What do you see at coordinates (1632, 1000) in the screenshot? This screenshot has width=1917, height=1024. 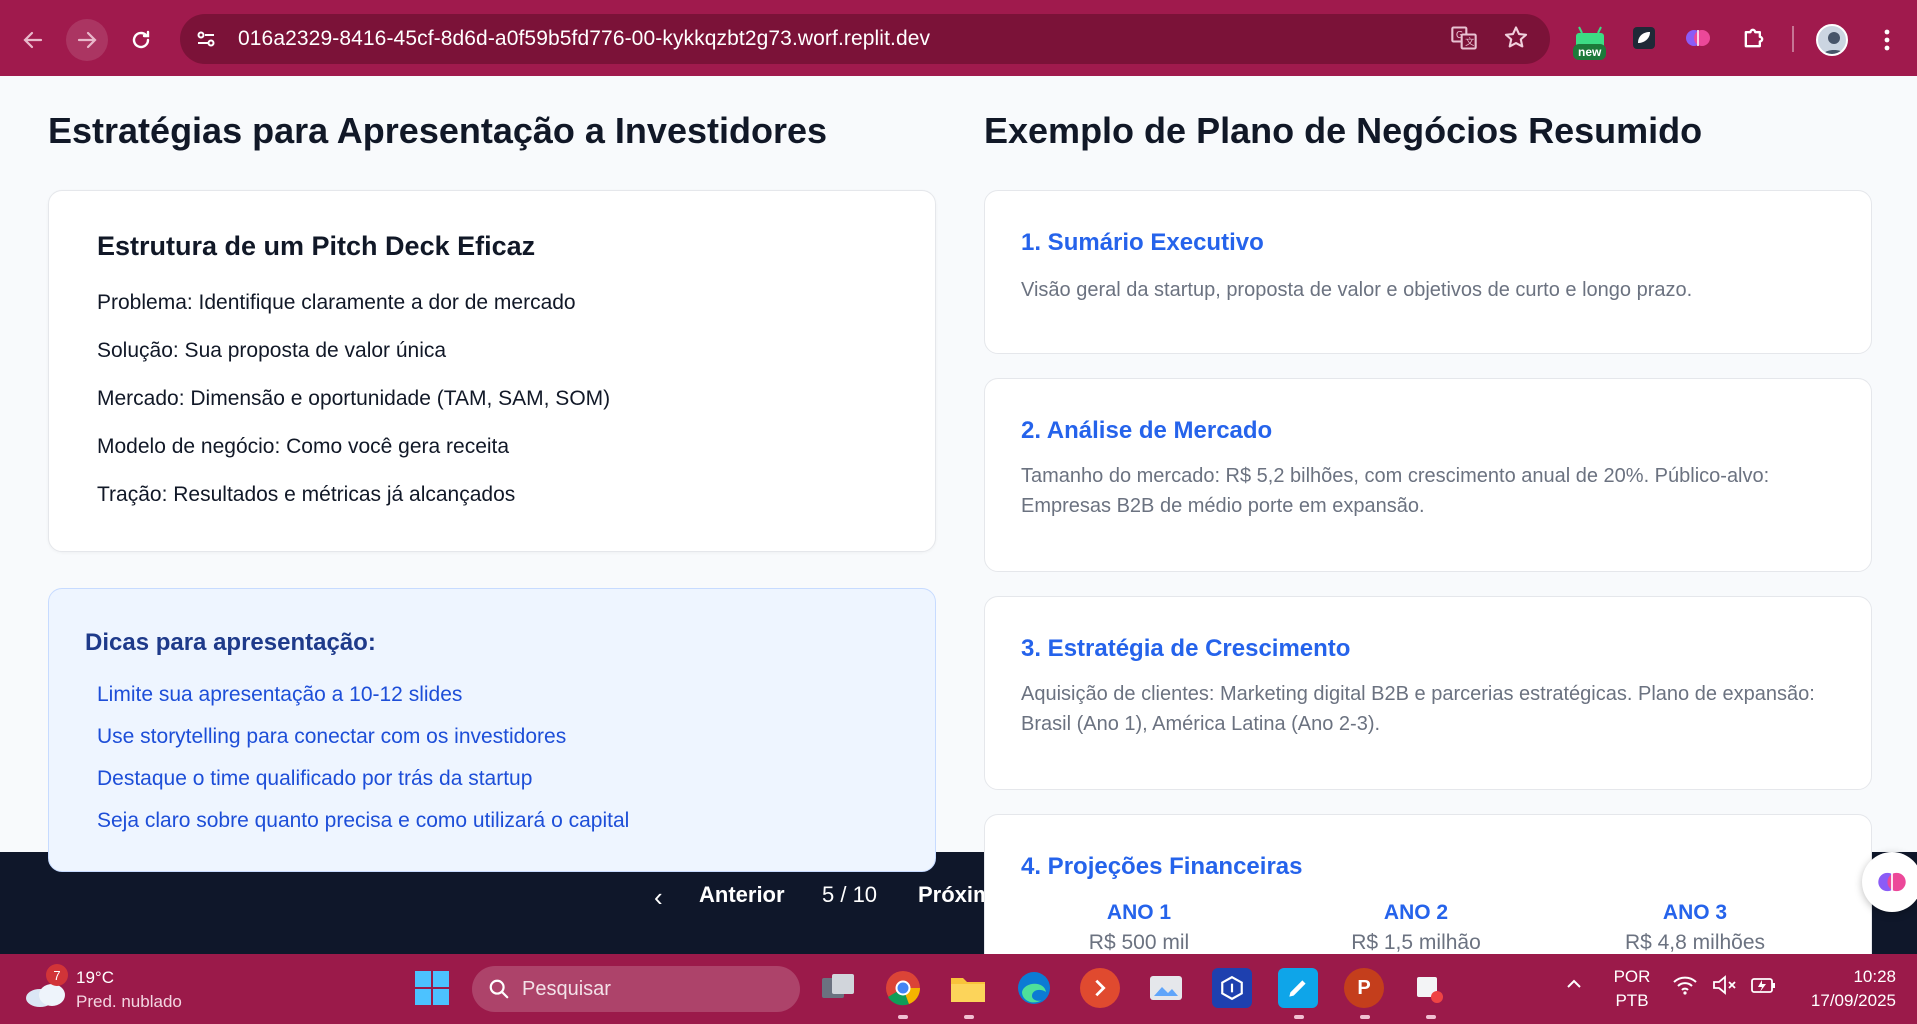 I see `keyboard-layout: PTB` at bounding box center [1632, 1000].